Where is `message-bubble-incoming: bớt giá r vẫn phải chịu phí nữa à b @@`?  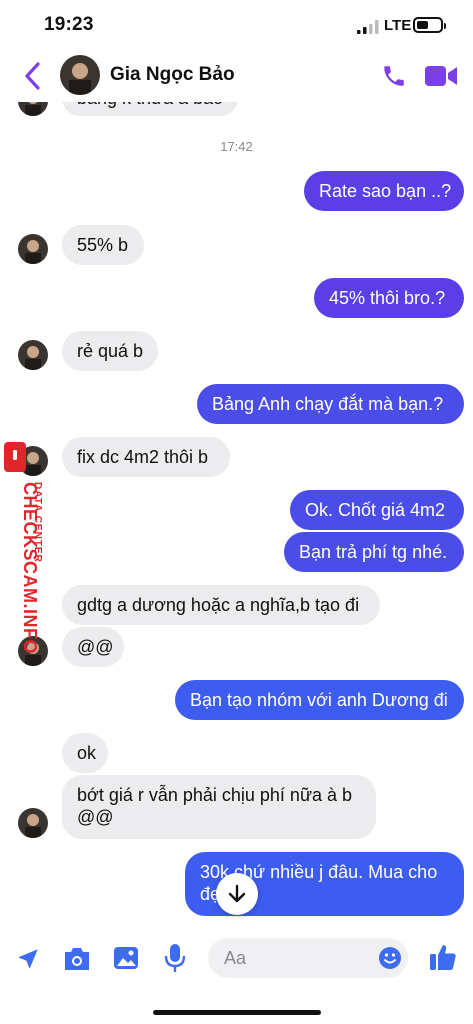
message-bubble-incoming: bớt giá r vẫn phải chịu phí nữa à b @@ is located at coordinates (219, 807).